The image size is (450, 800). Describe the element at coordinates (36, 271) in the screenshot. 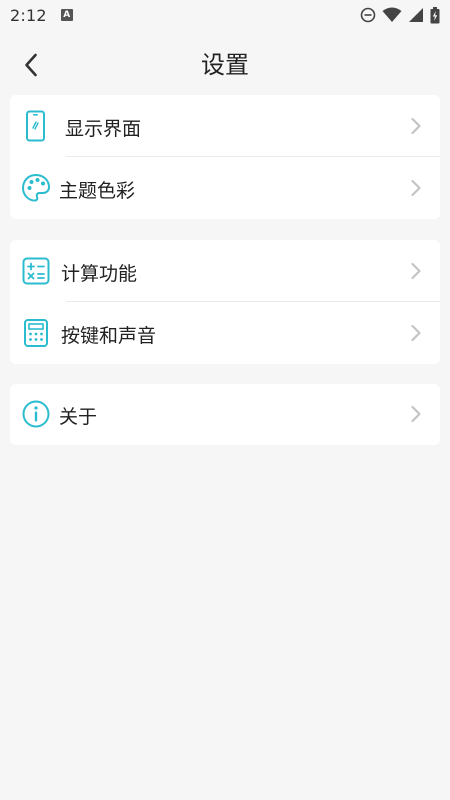

I see `calculator-ops-icon` at that location.